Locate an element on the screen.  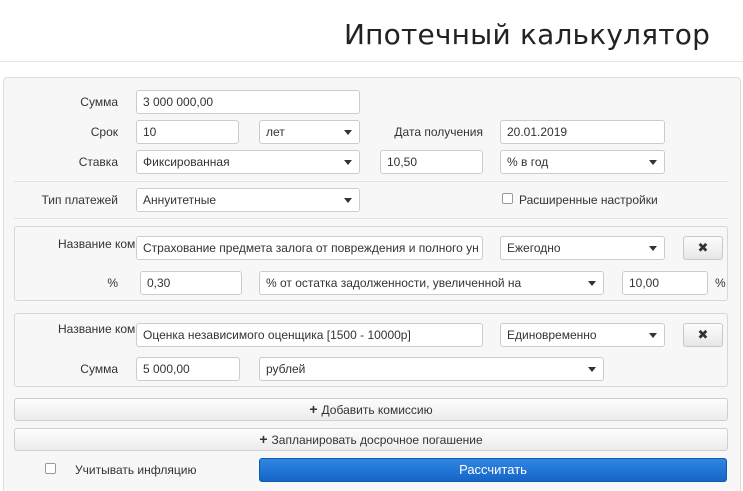
commission-sum-label: Сумма is located at coordinates (99, 369).